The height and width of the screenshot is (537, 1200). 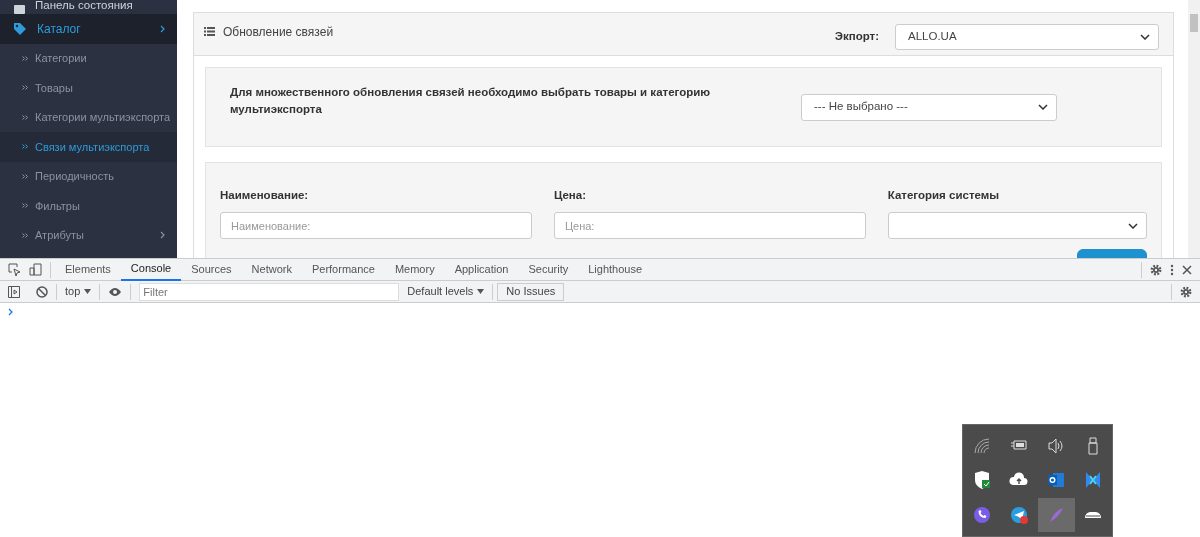 What do you see at coordinates (88, 269) in the screenshot?
I see `devtools-tab: Elements` at bounding box center [88, 269].